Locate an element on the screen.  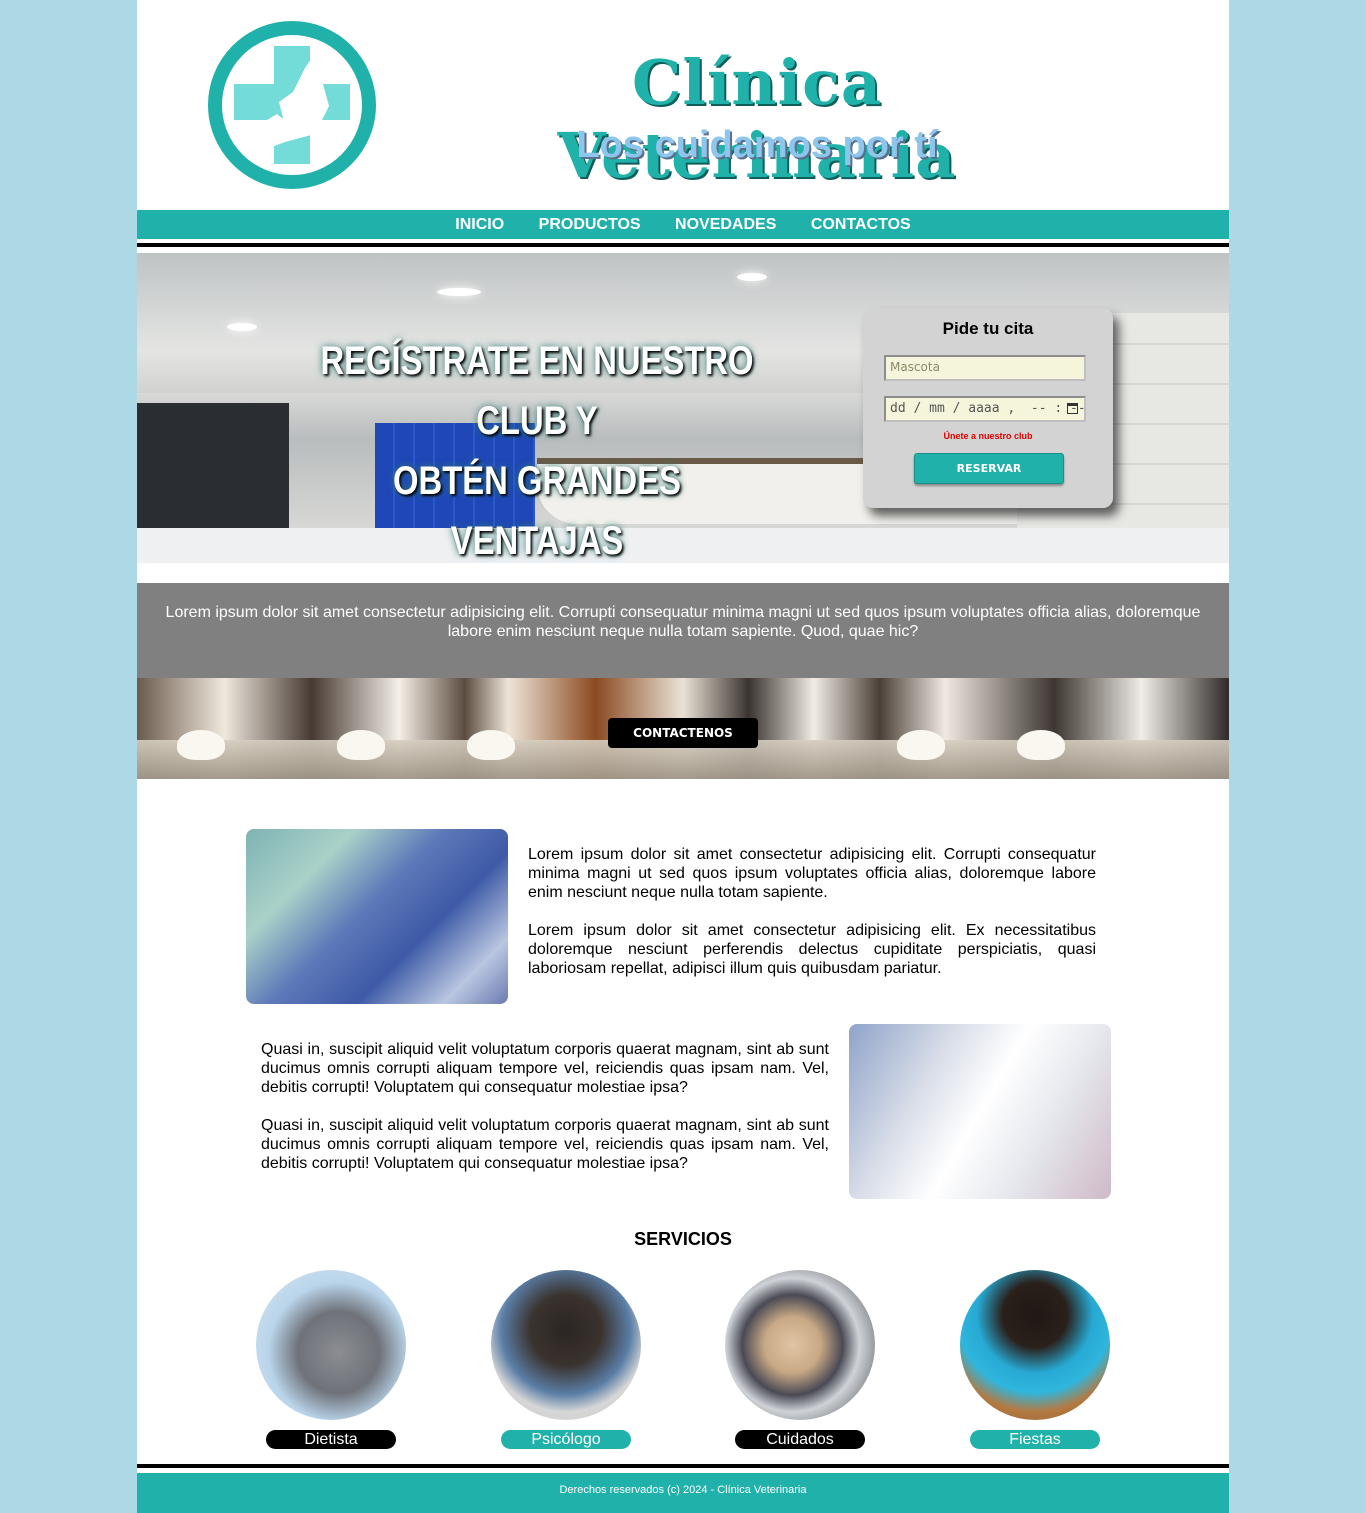
pet-name-input: Mascota is located at coordinates (985, 368).